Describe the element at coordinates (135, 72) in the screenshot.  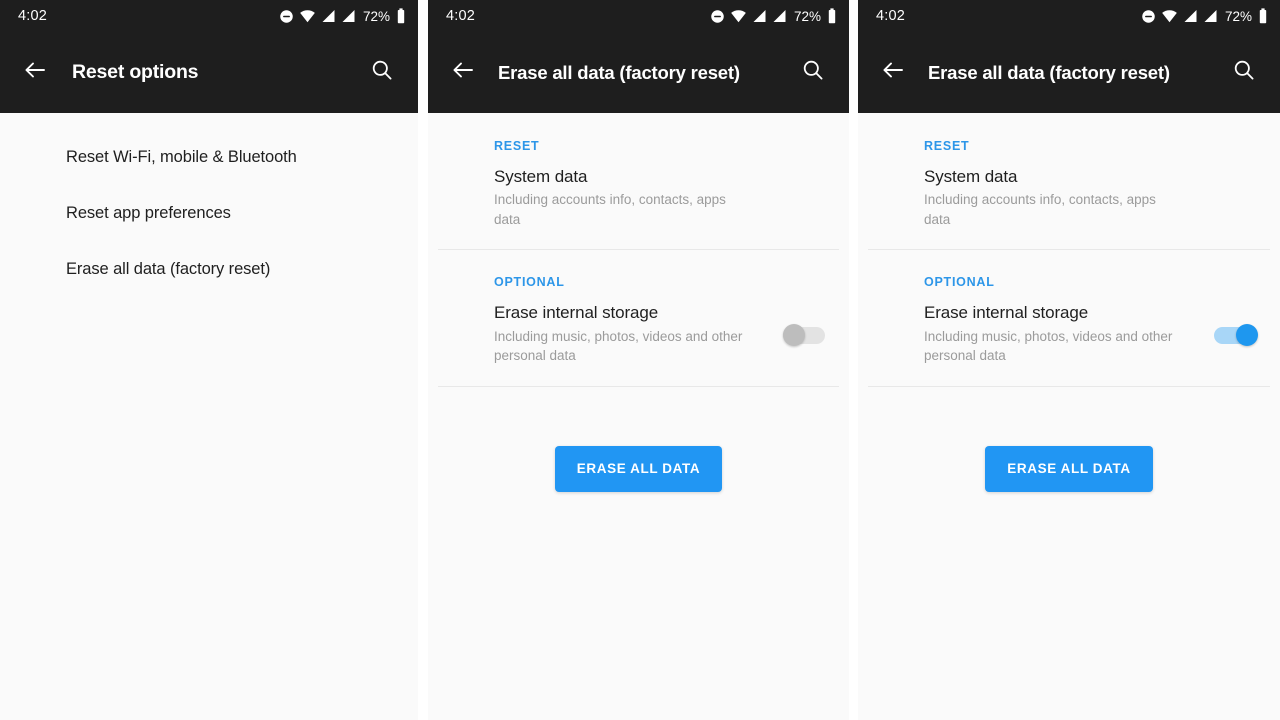
I see `page-title: Reset options` at that location.